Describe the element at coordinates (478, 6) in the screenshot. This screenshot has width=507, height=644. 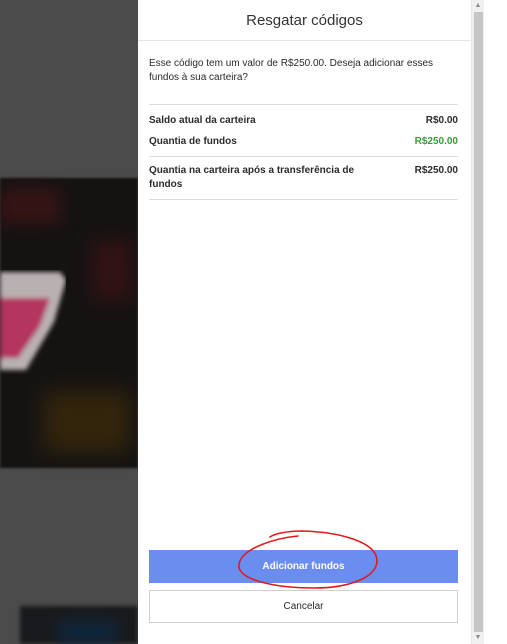
I see `scroll-up-icon: ▲` at that location.